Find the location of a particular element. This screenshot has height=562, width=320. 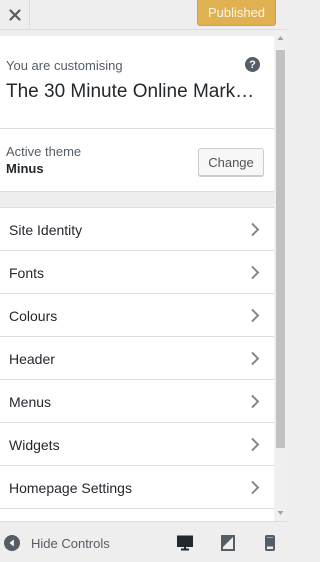

section-more is located at coordinates (137, 515).